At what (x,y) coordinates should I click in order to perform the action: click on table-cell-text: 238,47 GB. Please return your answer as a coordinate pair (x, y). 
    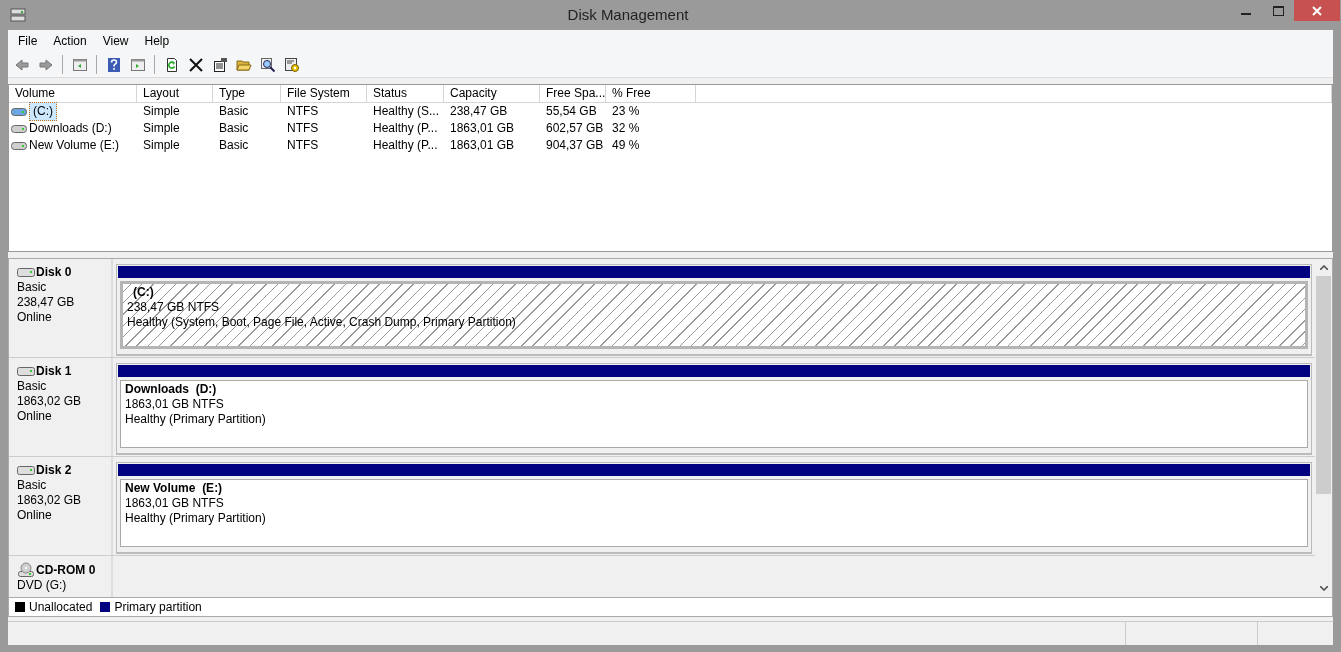
    Looking at the image, I should click on (479, 111).